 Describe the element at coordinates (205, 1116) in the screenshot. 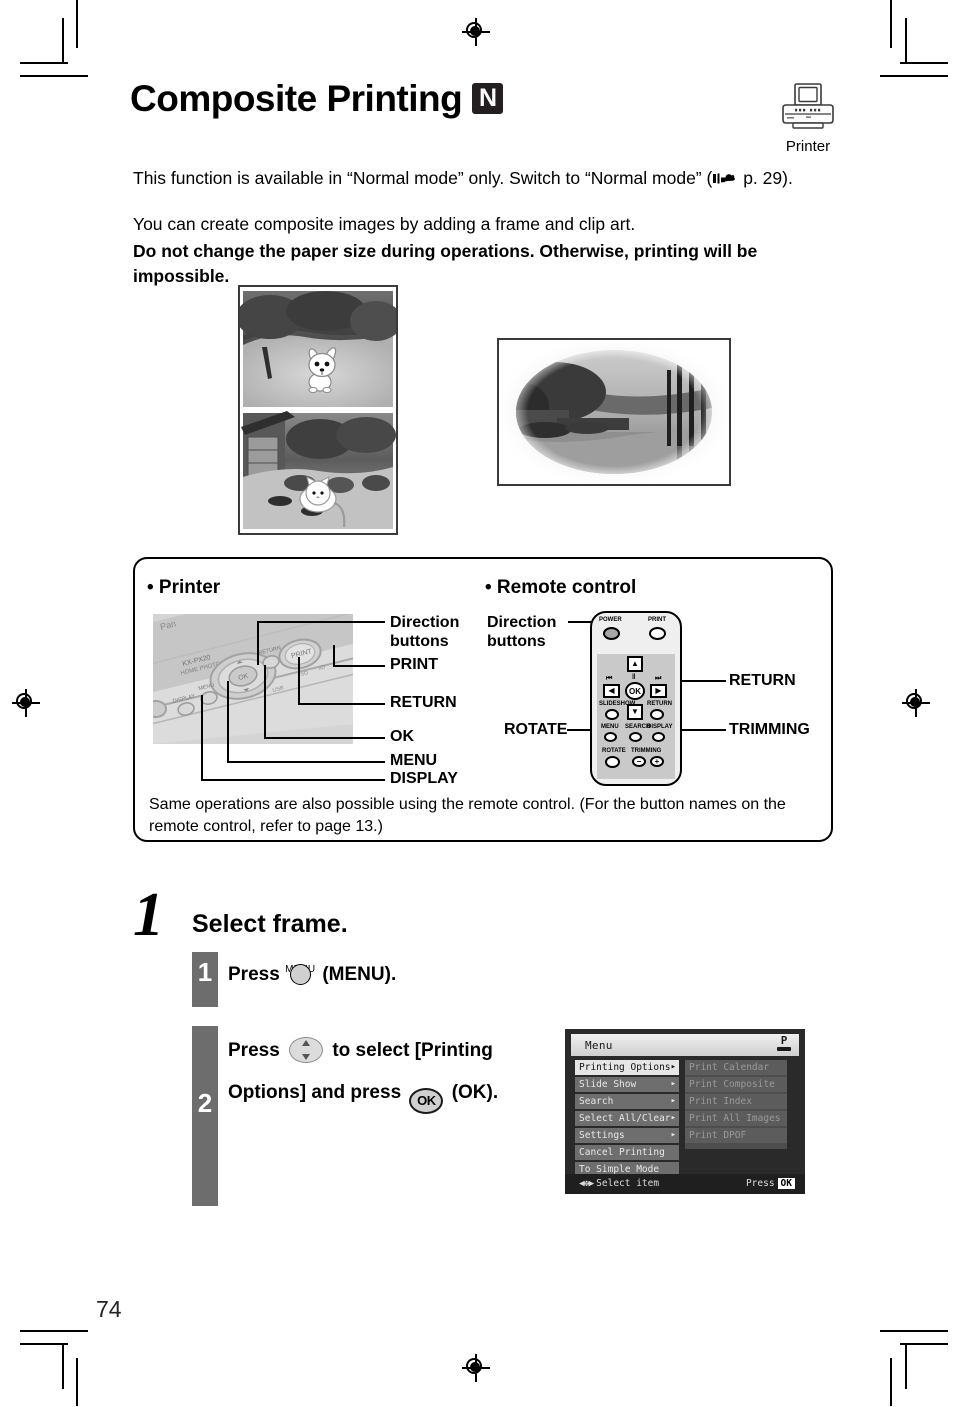

I see `substep-2-number: 2` at that location.